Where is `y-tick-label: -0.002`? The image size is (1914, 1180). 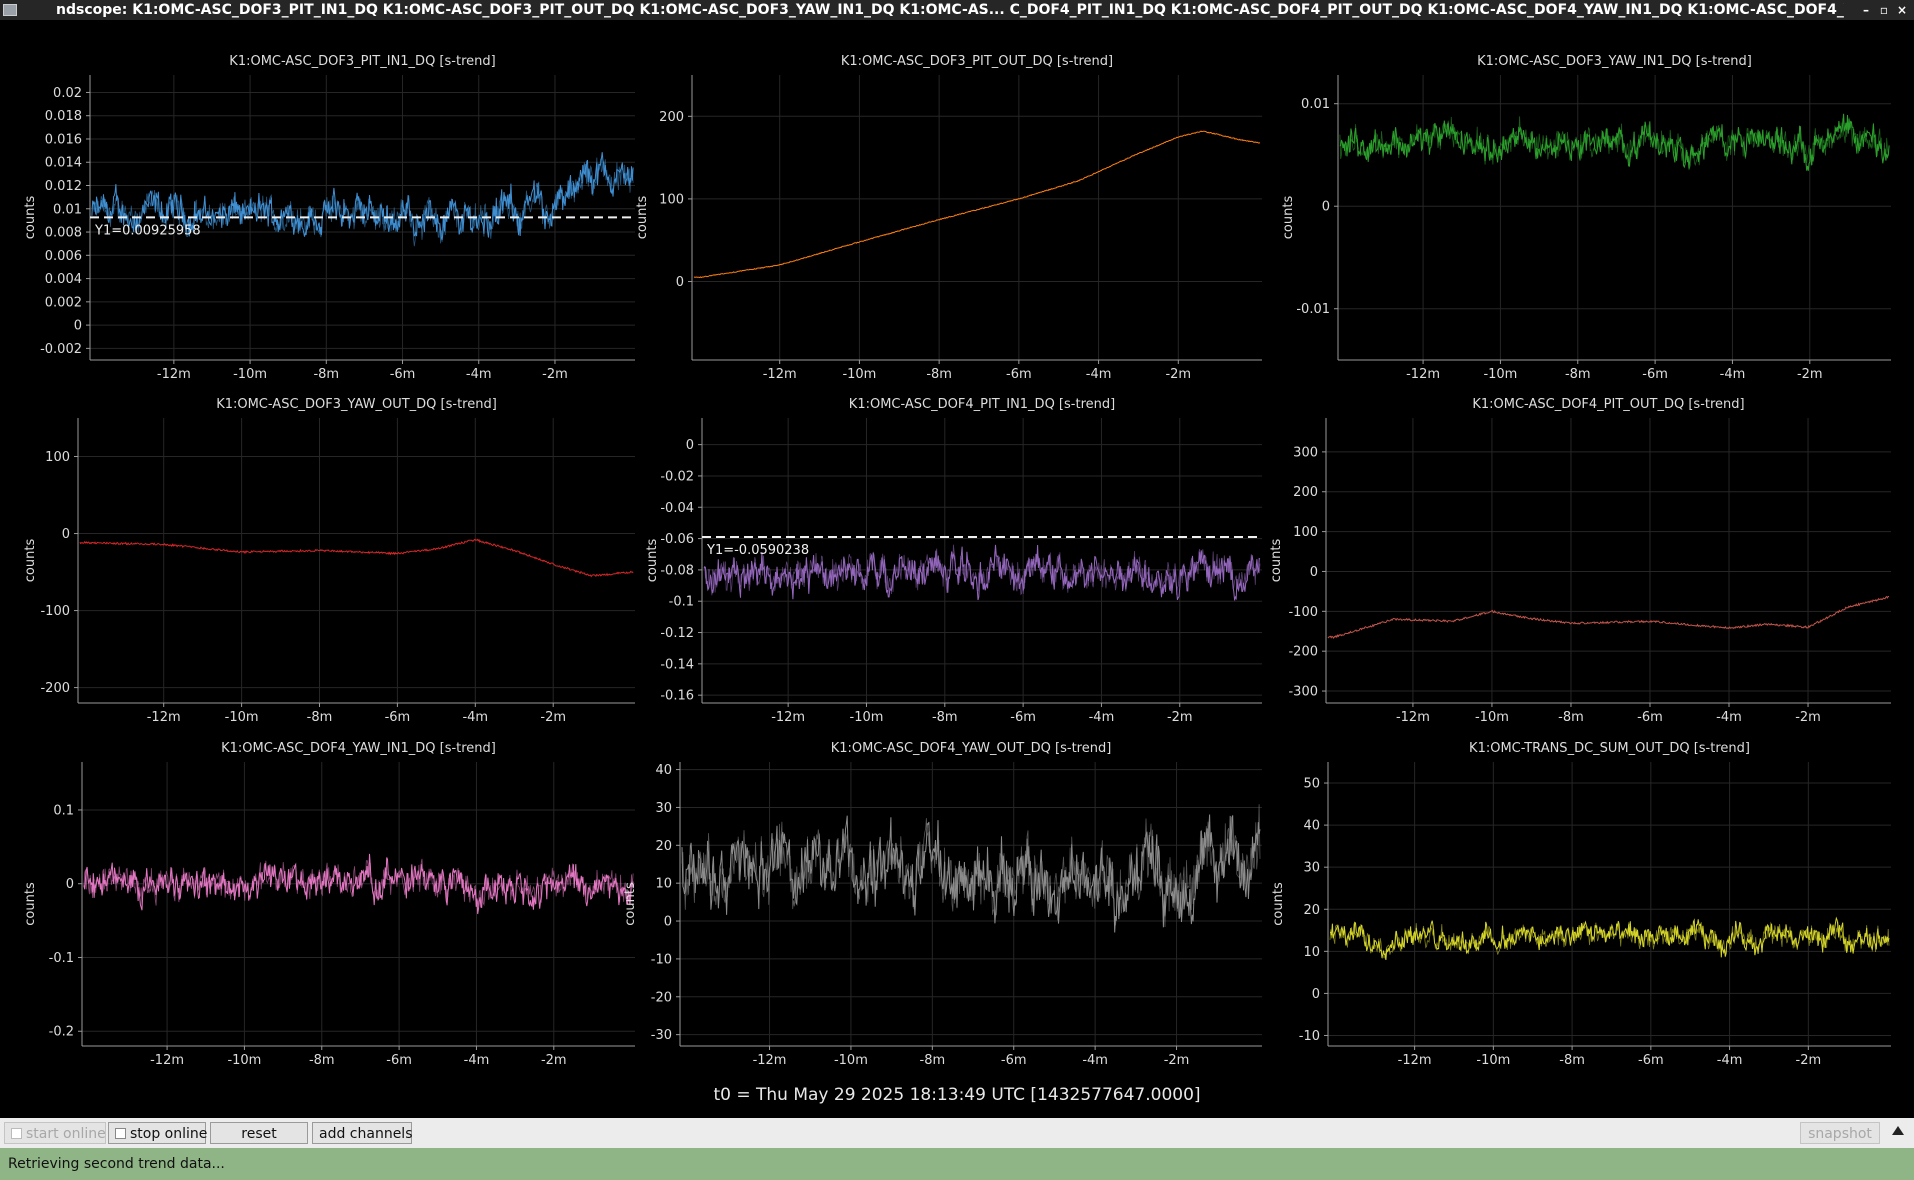
y-tick-label: -0.002 is located at coordinates (61, 349).